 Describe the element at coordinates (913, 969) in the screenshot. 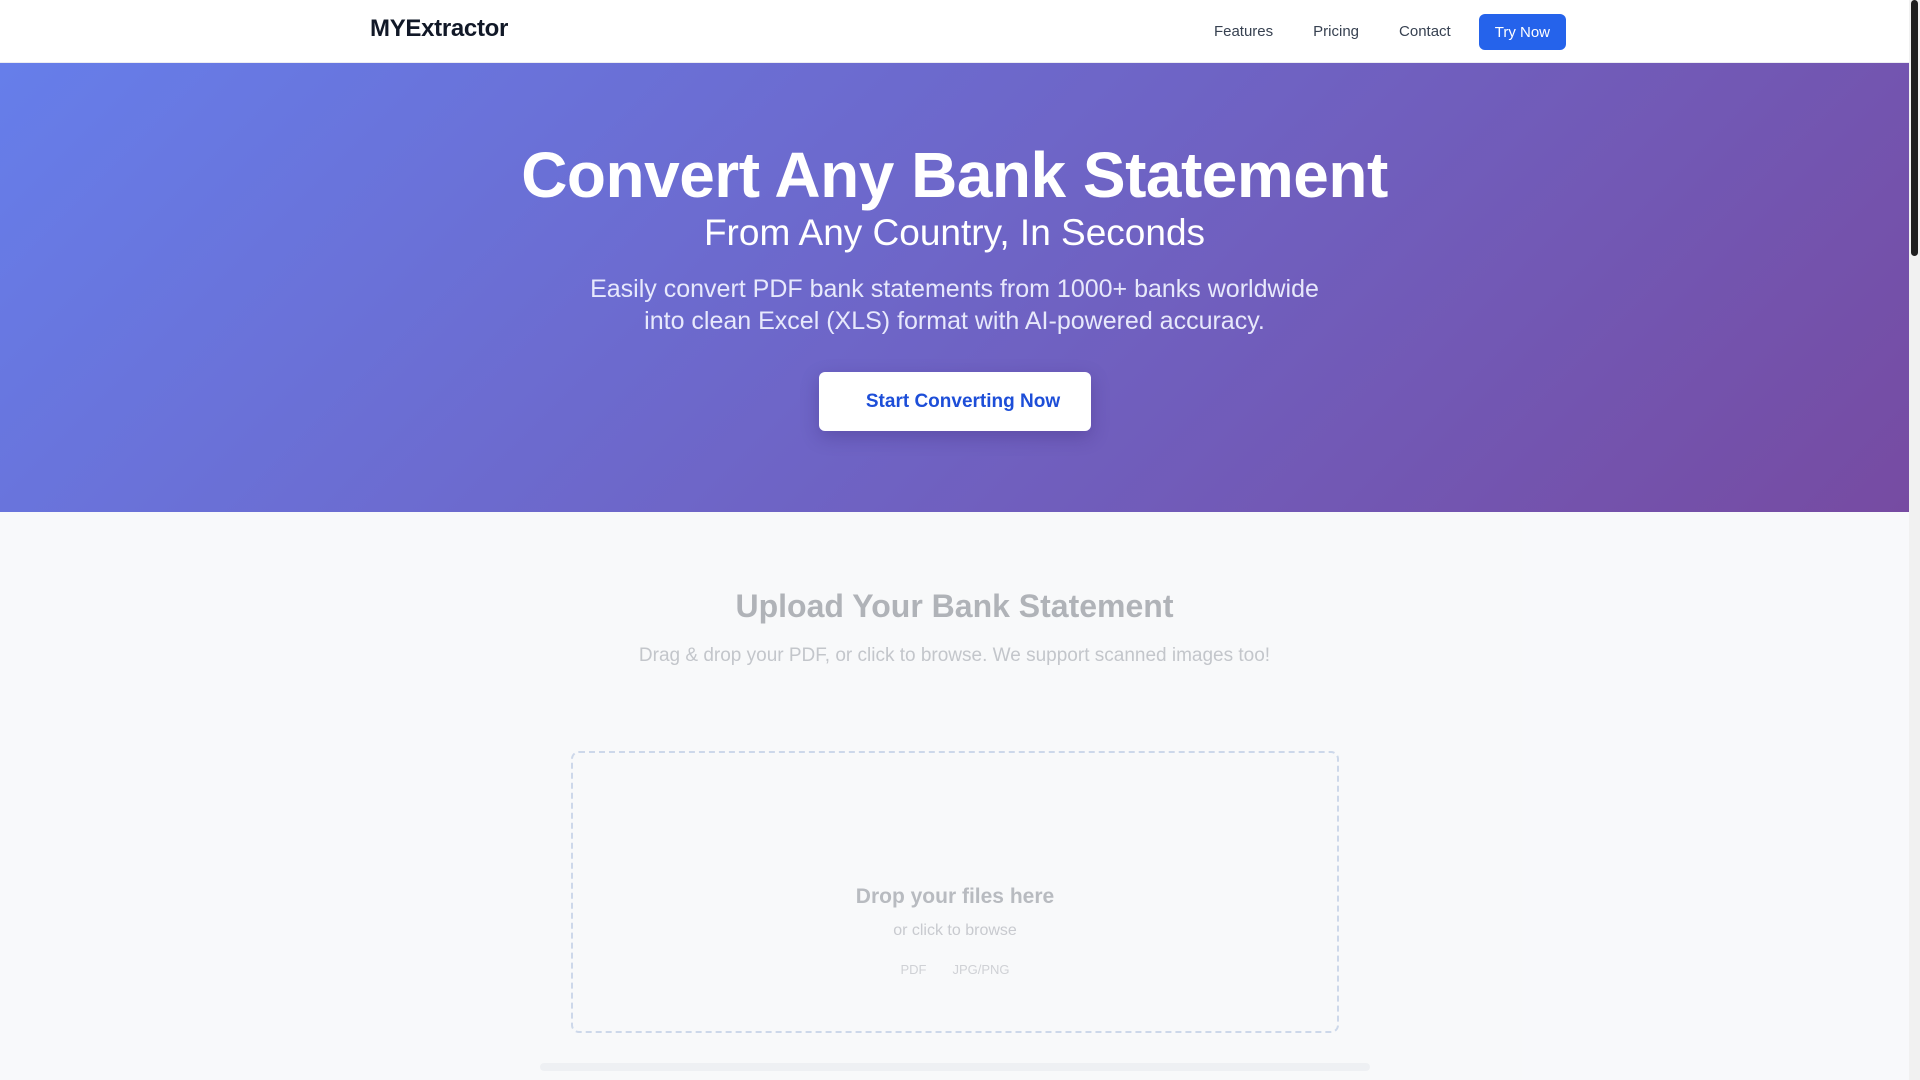

I see `format-tag-pdf: PDF` at that location.